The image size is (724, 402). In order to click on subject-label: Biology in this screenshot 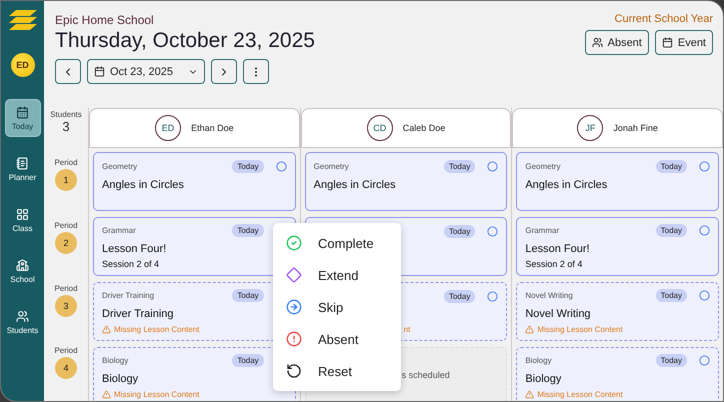, I will do `click(538, 360)`.